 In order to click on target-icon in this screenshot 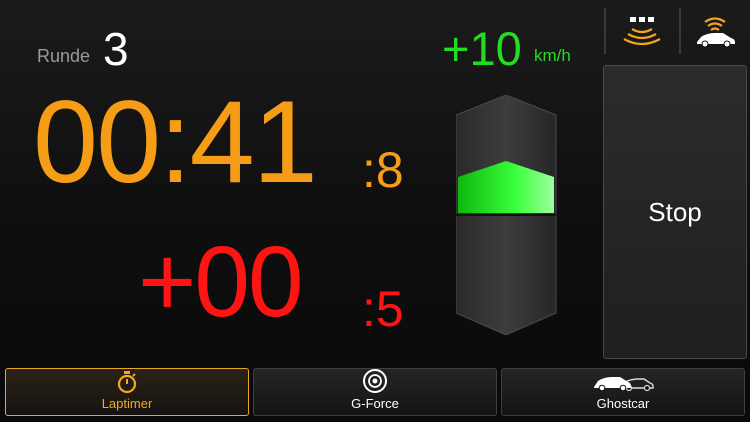, I will do `click(375, 381)`.